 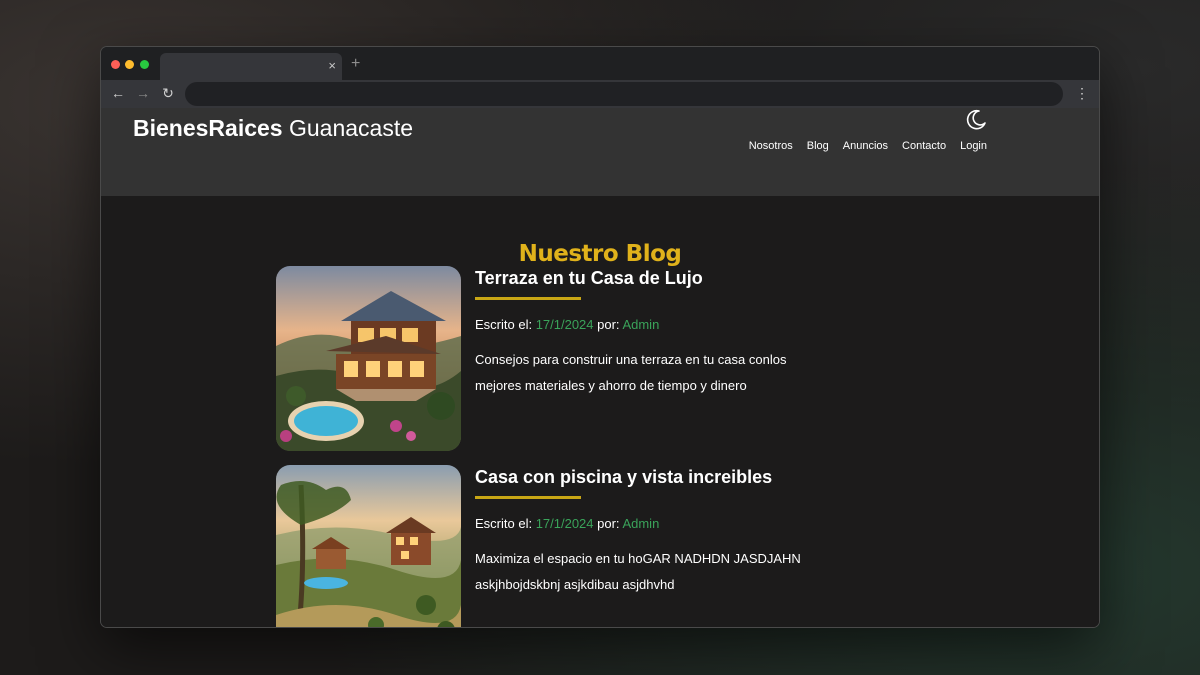 What do you see at coordinates (976, 120) in the screenshot?
I see `dark-mode-moon-icon` at bounding box center [976, 120].